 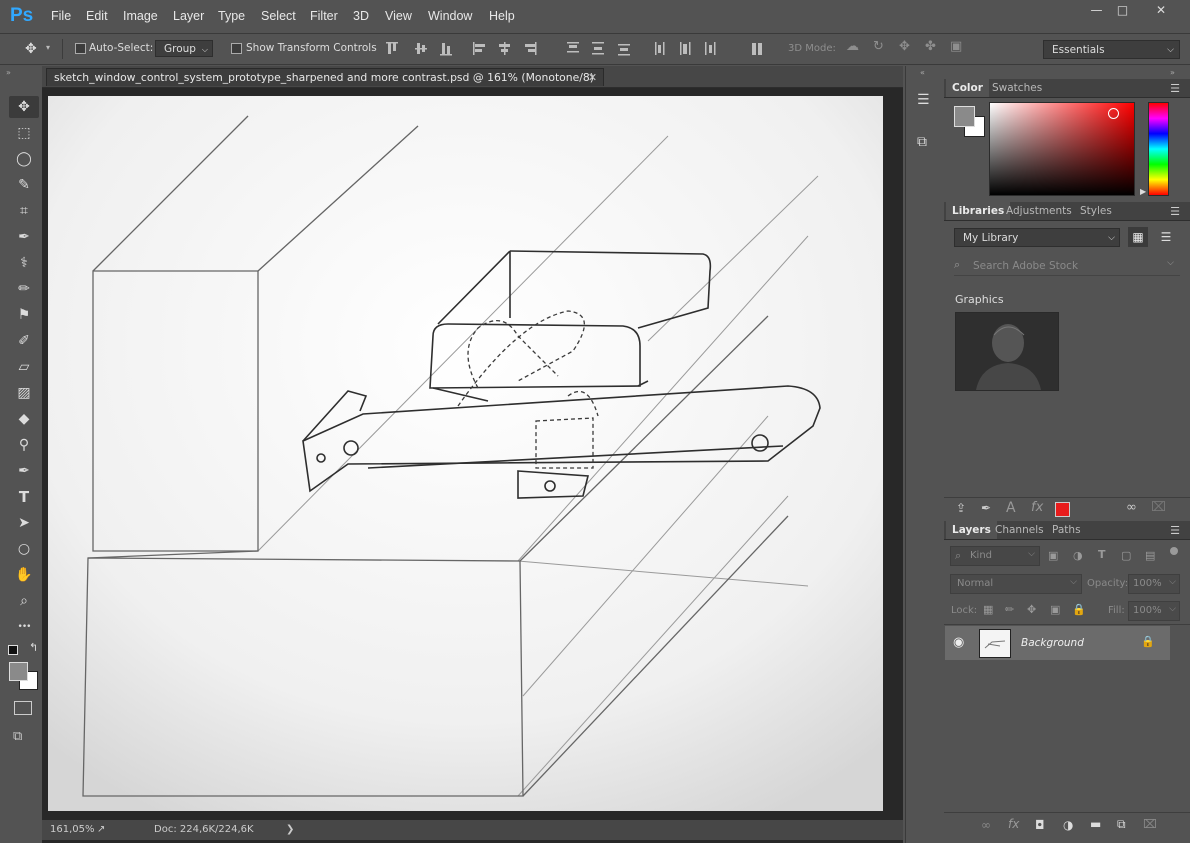 What do you see at coordinates (80, 48) in the screenshot?
I see `auto-select-checkbox` at bounding box center [80, 48].